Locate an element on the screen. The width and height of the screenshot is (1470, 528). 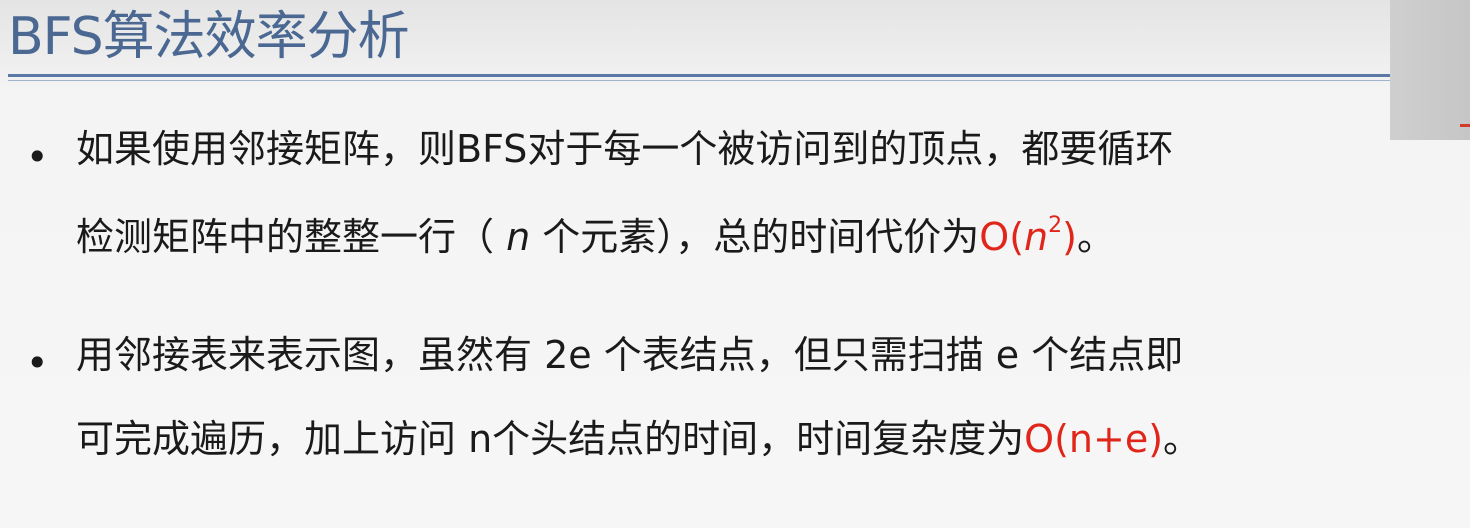
variable-n: n is located at coordinates (518, 237).